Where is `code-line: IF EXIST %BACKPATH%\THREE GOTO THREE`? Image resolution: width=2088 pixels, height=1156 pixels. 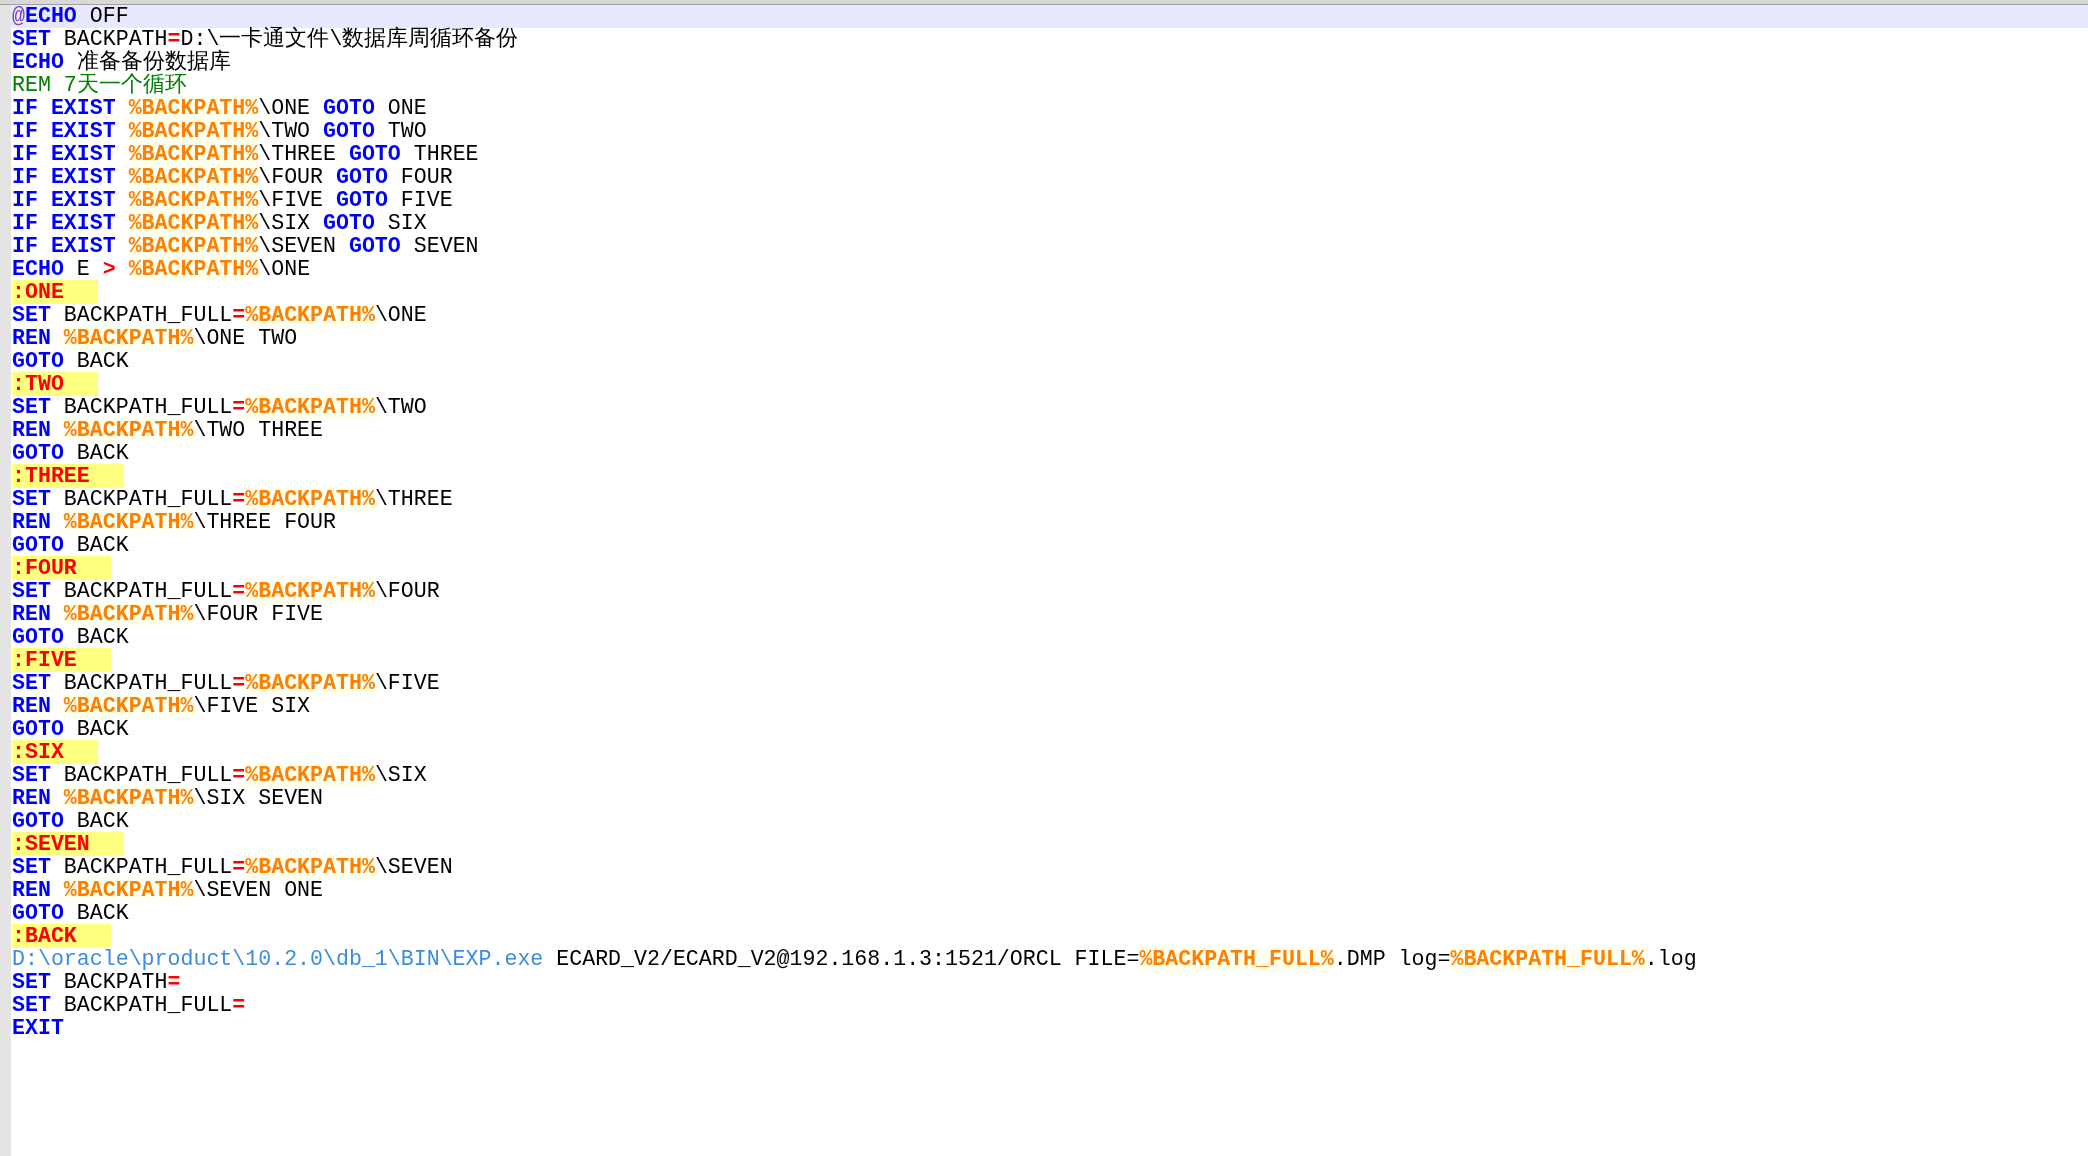 code-line: IF EXIST %BACKPATH%\THREE GOTO THREE is located at coordinates (245, 154).